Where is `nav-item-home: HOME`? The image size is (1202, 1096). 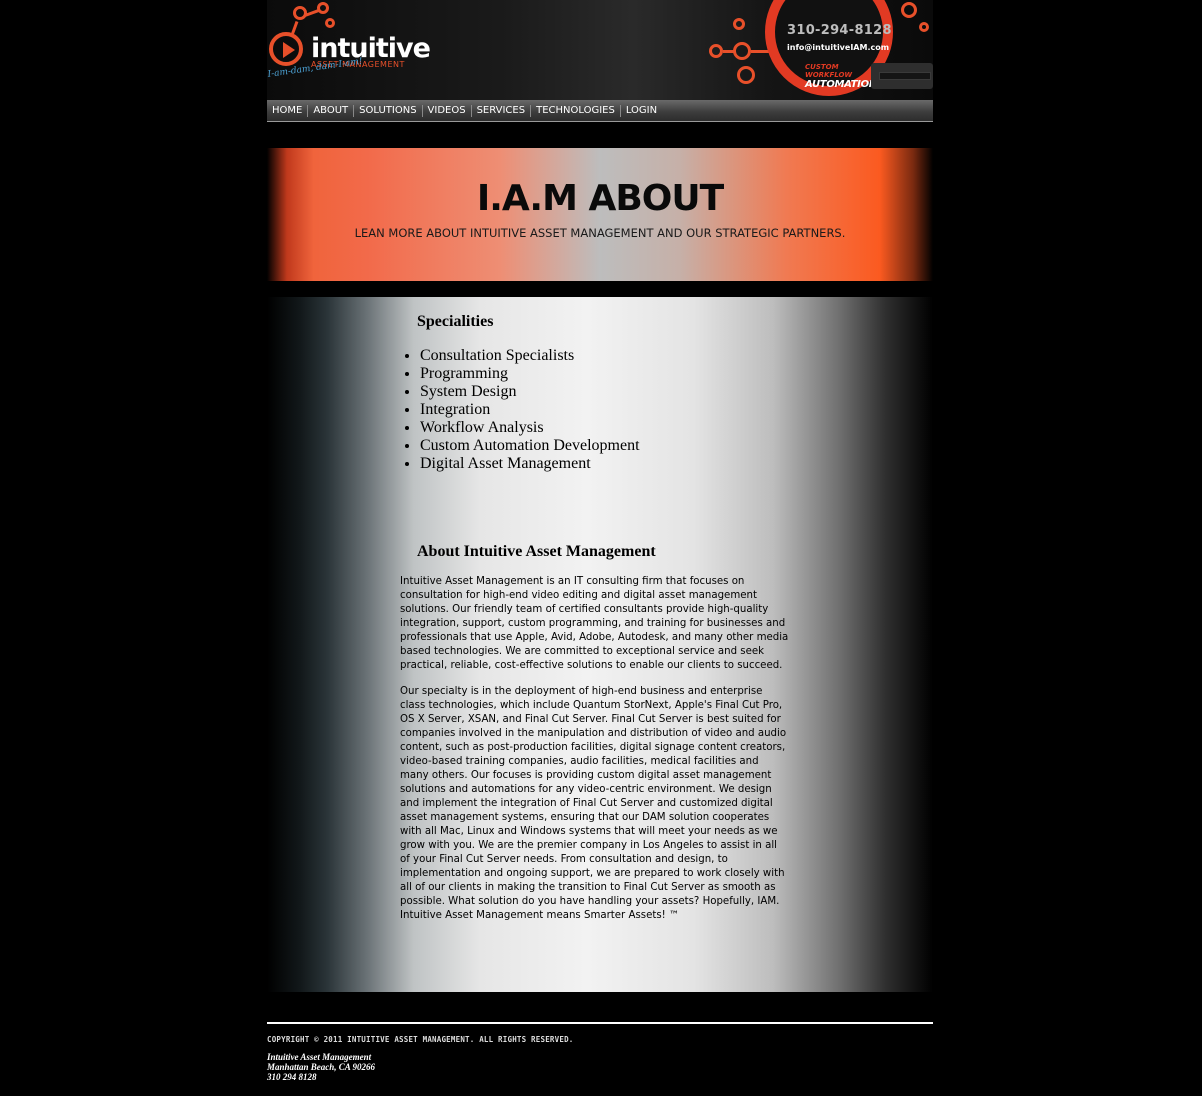 nav-item-home: HOME is located at coordinates (287, 111).